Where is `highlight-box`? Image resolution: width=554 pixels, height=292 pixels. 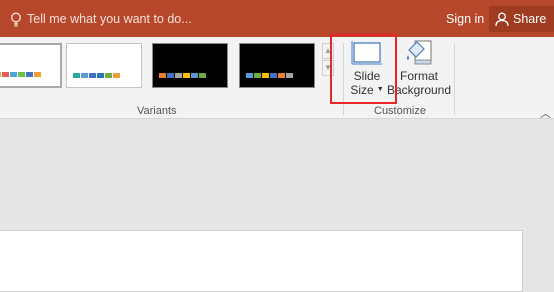
highlight-box is located at coordinates (363, 69).